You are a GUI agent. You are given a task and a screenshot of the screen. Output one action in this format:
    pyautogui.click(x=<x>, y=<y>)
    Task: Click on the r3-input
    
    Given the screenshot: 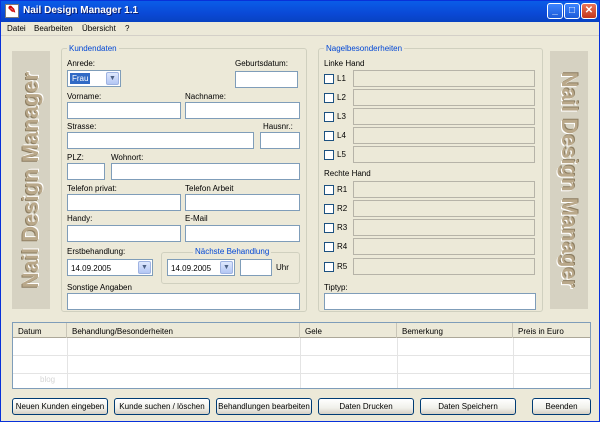 What is the action you would take?
    pyautogui.click(x=444, y=227)
    